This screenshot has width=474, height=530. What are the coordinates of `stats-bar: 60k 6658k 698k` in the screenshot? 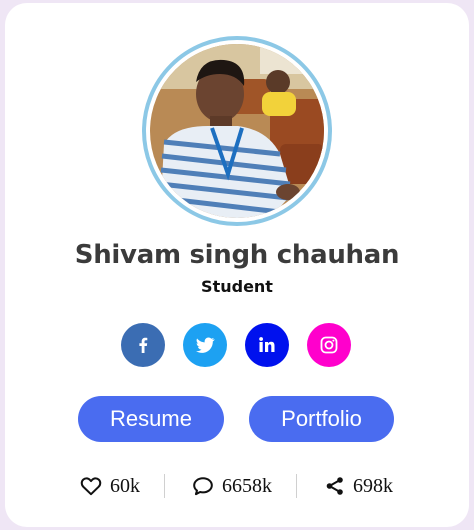 It's located at (237, 486).